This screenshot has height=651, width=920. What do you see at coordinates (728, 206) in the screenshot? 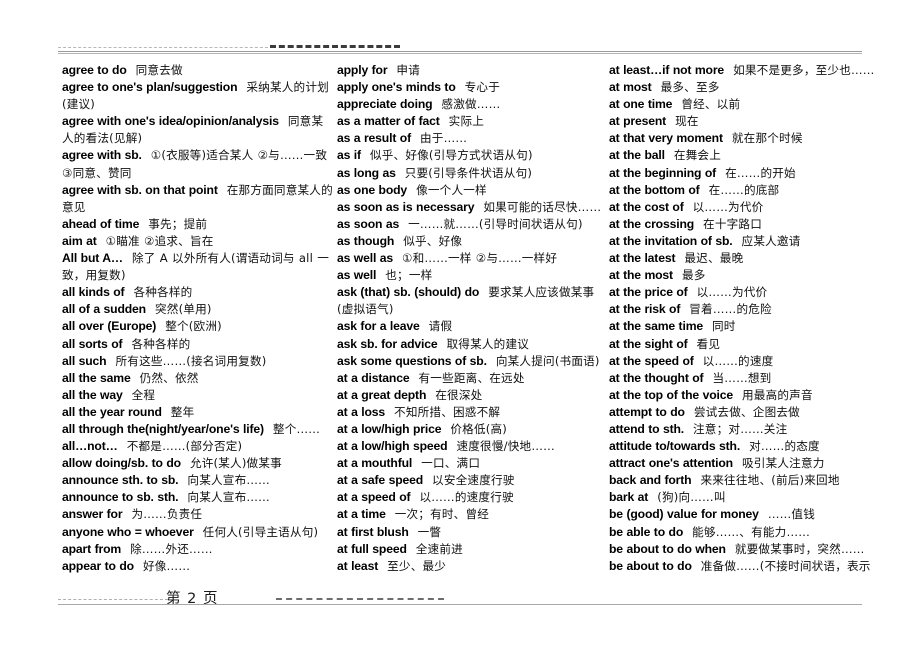
I see `entry-chinese-gloss: 以……为代价` at bounding box center [728, 206].